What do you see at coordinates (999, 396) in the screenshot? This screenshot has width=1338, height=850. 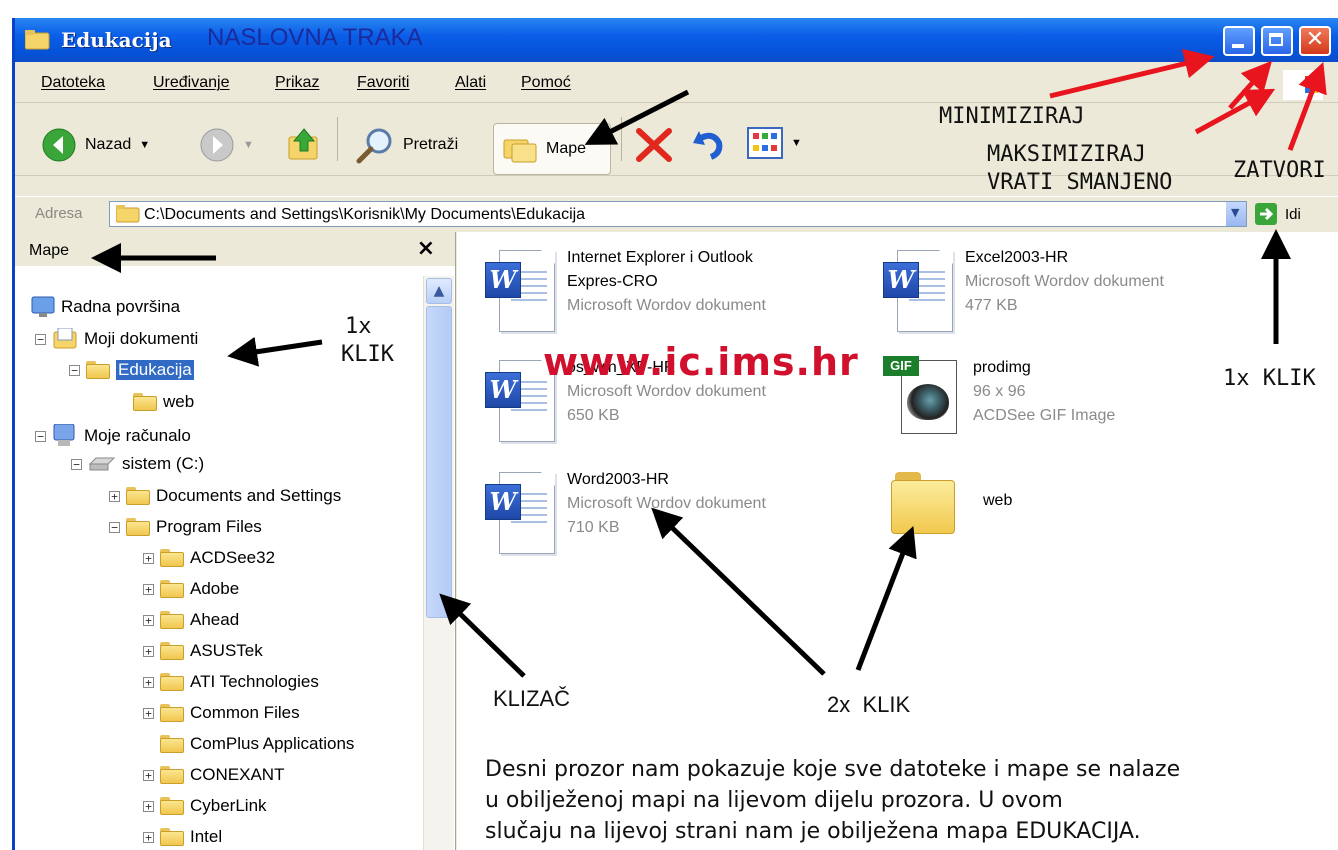 I see `file-item: GIF prodimg 96 x 96 ACDSee GIF Image` at bounding box center [999, 396].